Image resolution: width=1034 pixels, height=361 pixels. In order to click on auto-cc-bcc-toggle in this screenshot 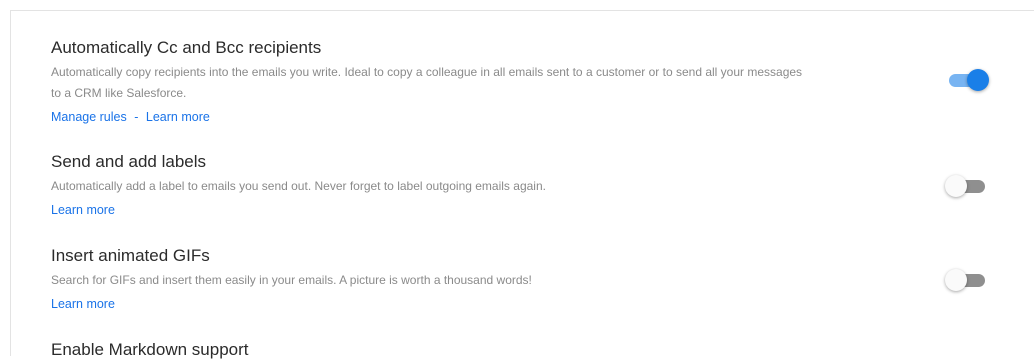, I will do `click(968, 80)`.